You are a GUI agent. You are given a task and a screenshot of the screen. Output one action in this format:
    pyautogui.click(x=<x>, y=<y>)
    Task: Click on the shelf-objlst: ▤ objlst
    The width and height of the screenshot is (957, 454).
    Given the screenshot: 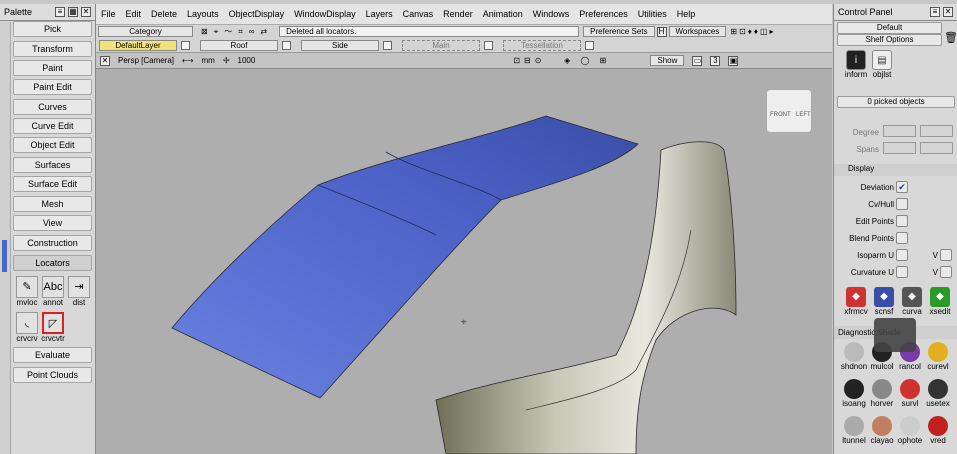 What is the action you would take?
    pyautogui.click(x=882, y=64)
    